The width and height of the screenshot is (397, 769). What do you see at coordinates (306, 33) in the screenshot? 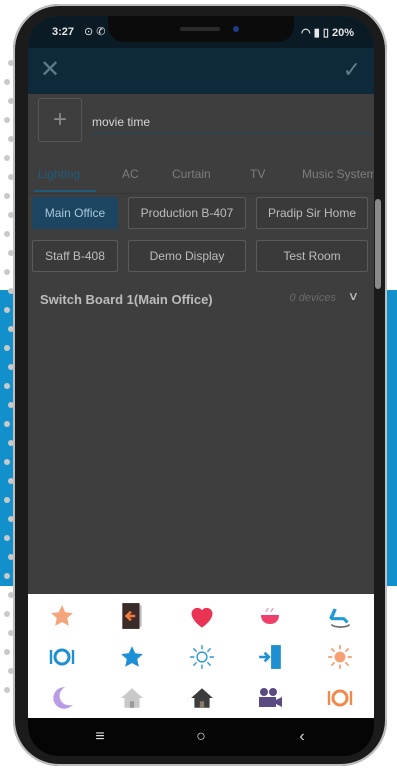
I see `wifi-icon: ◠` at bounding box center [306, 33].